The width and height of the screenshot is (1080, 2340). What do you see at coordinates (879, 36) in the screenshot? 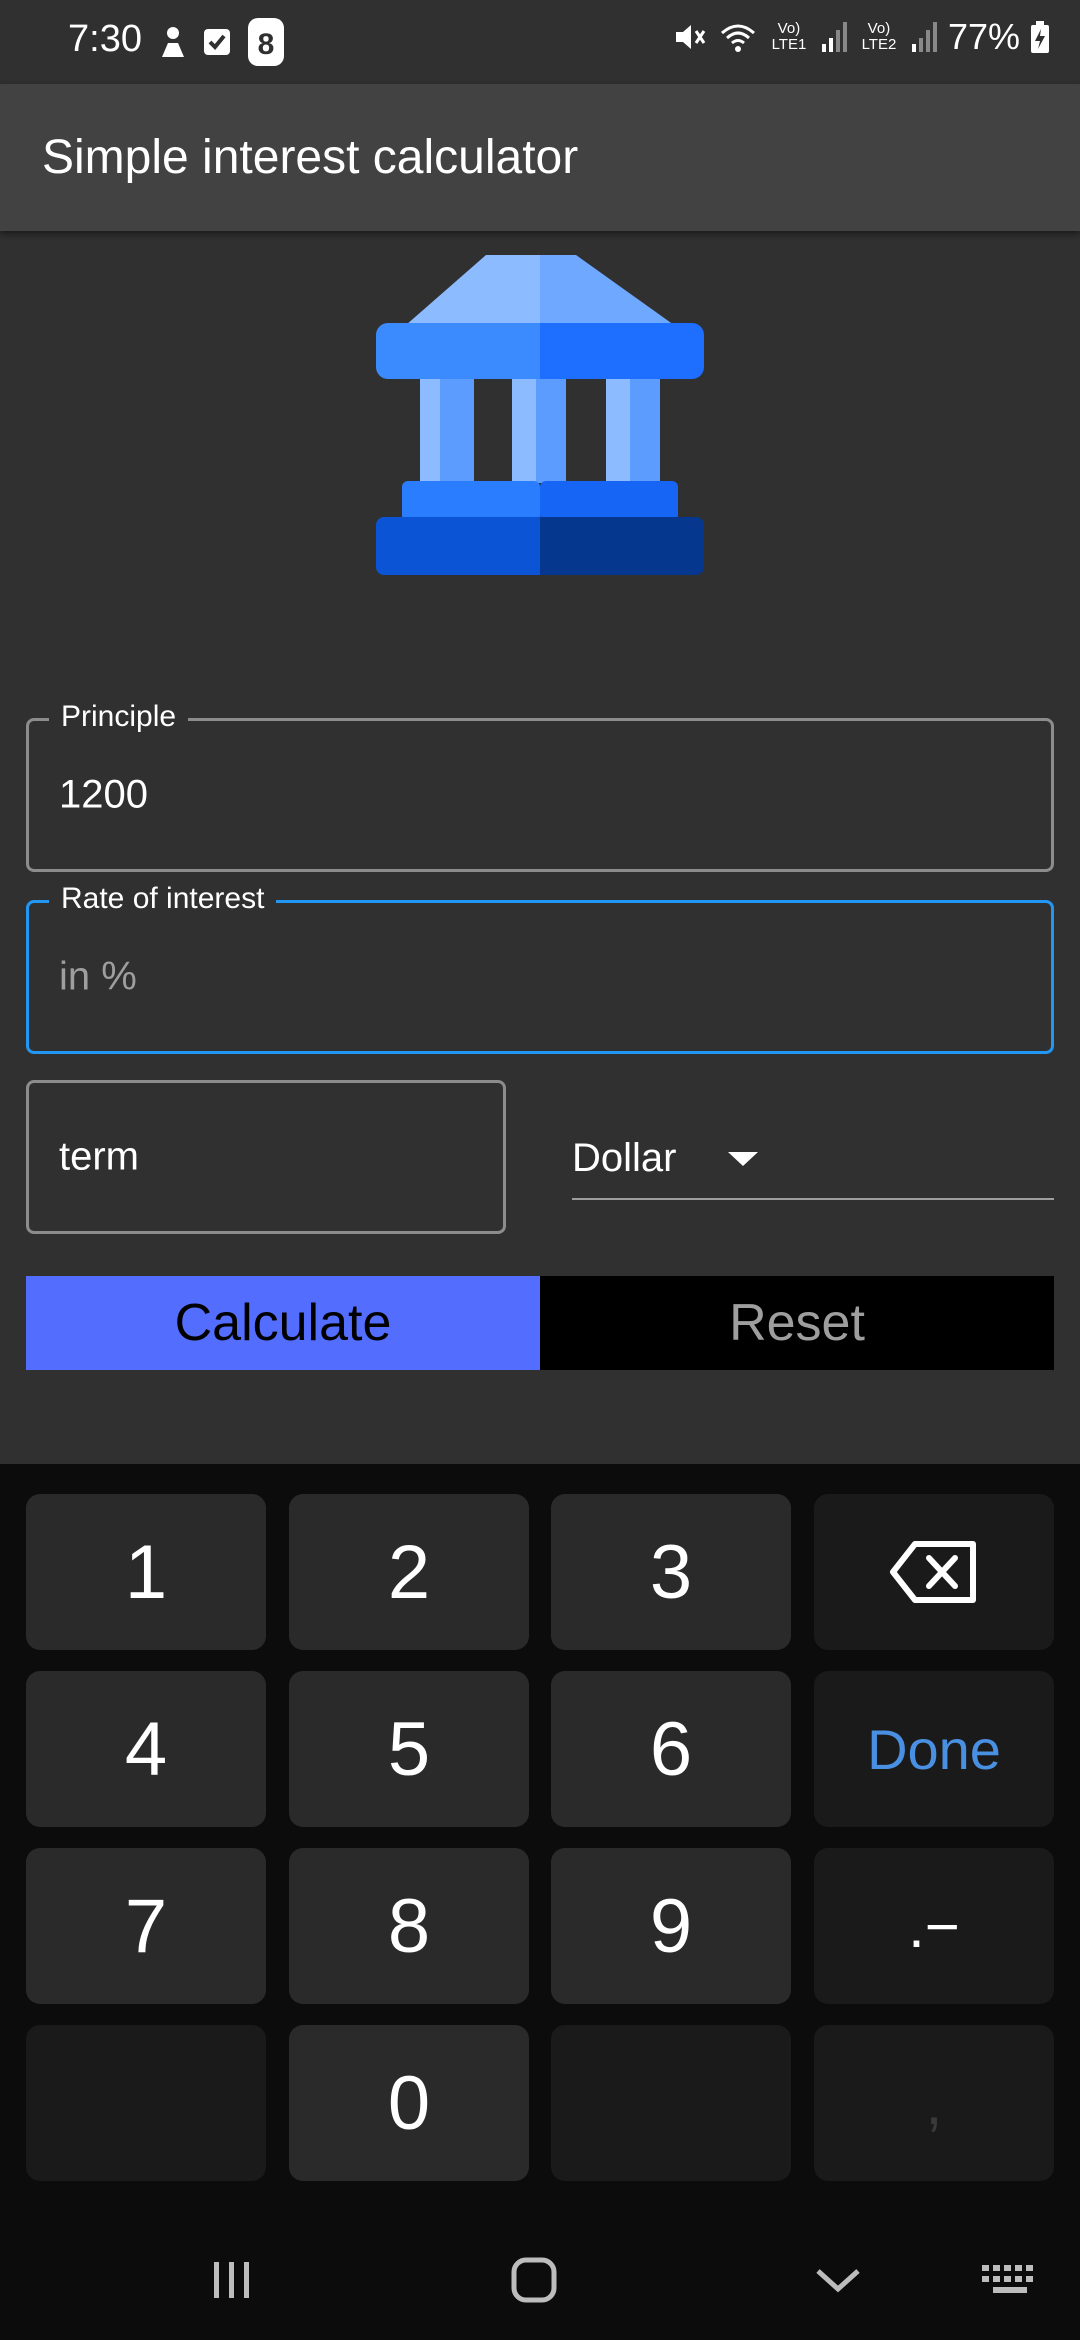
I see `network-label-2: Vo) LTE2` at bounding box center [879, 36].